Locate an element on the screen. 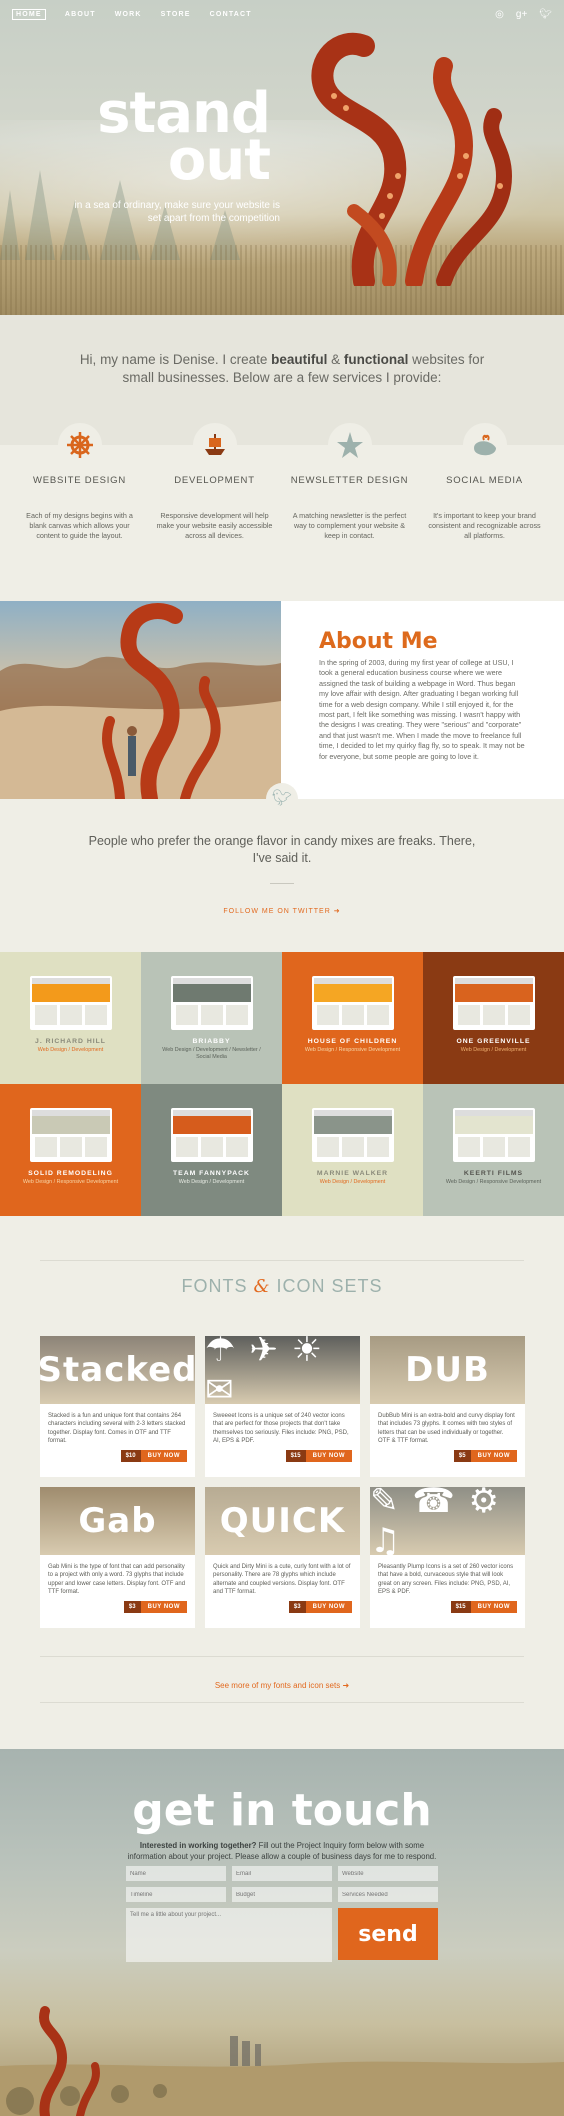  product-preview-word: Gab is located at coordinates (117, 1521).